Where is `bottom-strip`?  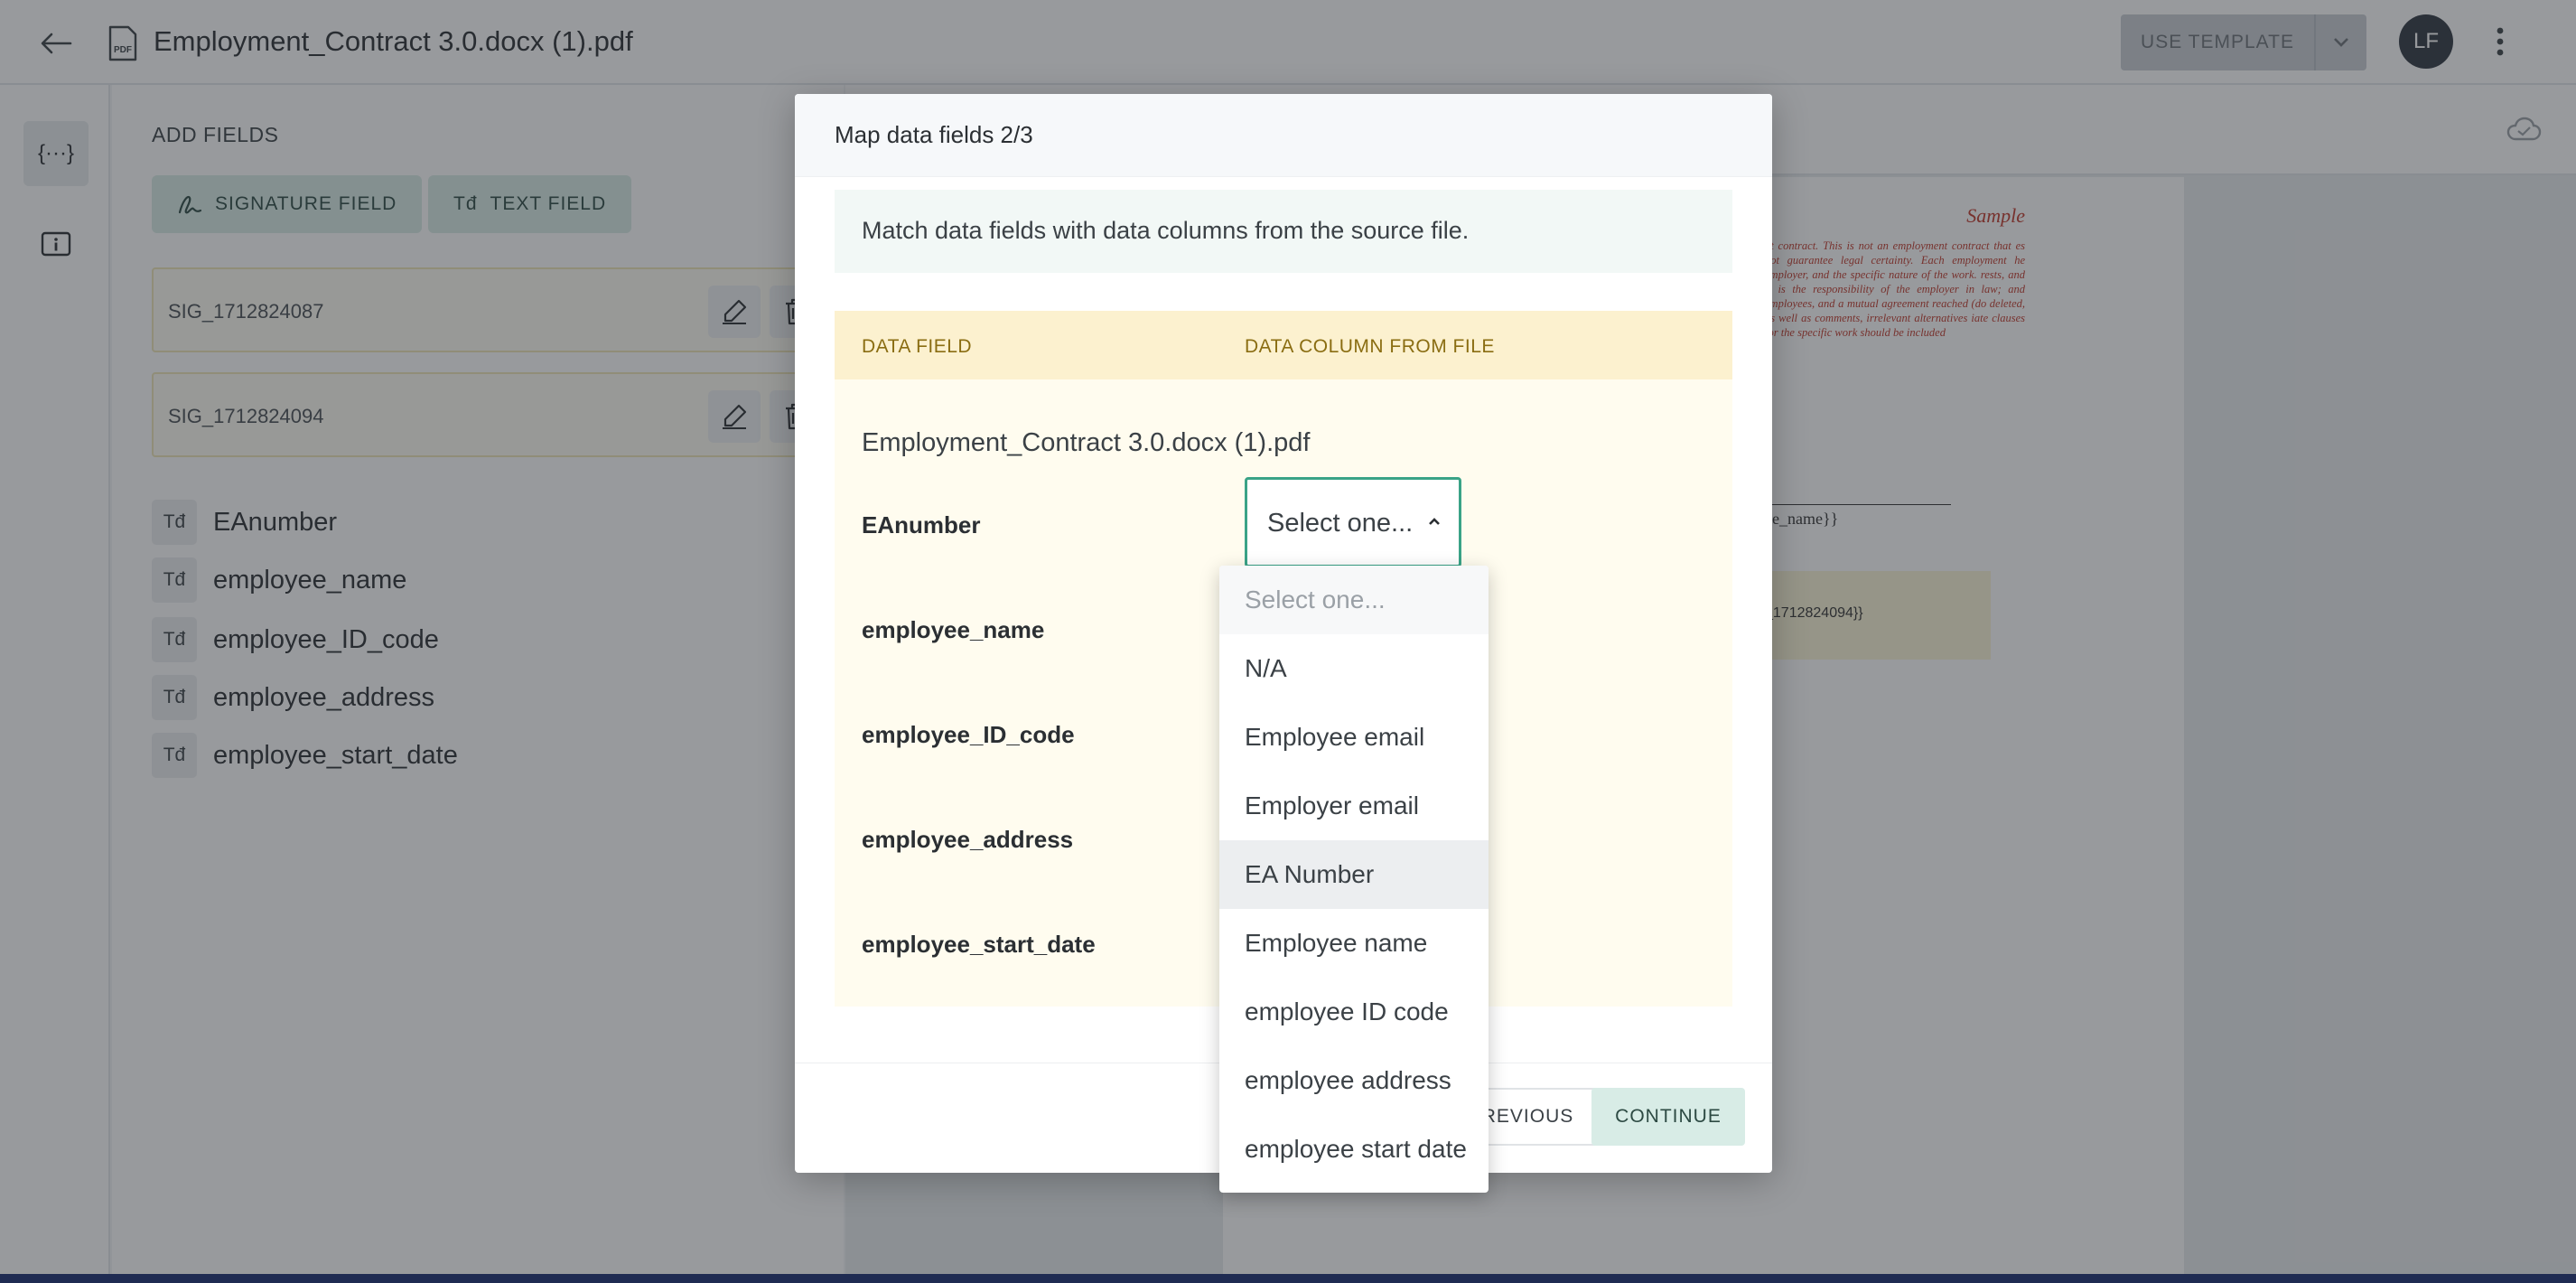 bottom-strip is located at coordinates (1288, 1278).